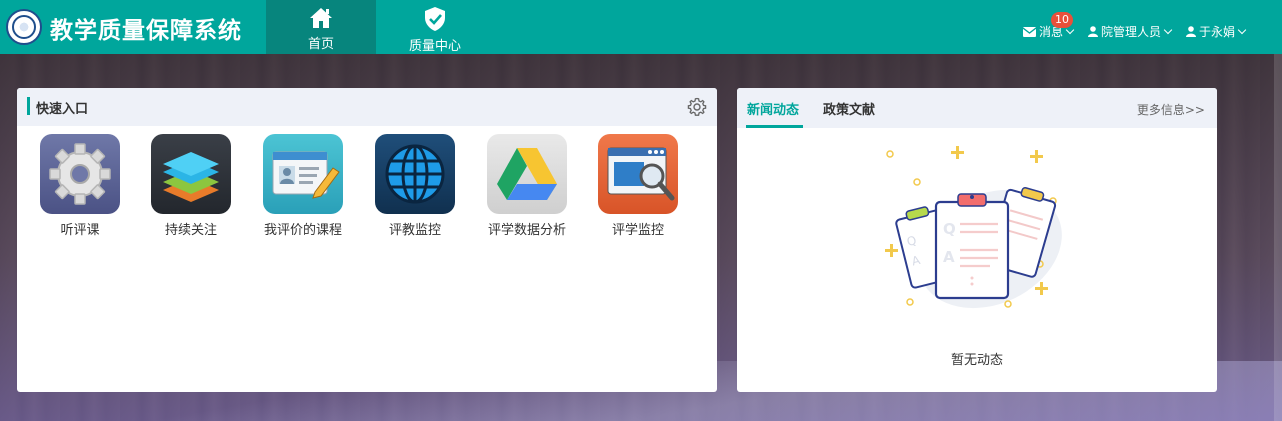  What do you see at coordinates (1278, 237) in the screenshot?
I see `scrollbar` at bounding box center [1278, 237].